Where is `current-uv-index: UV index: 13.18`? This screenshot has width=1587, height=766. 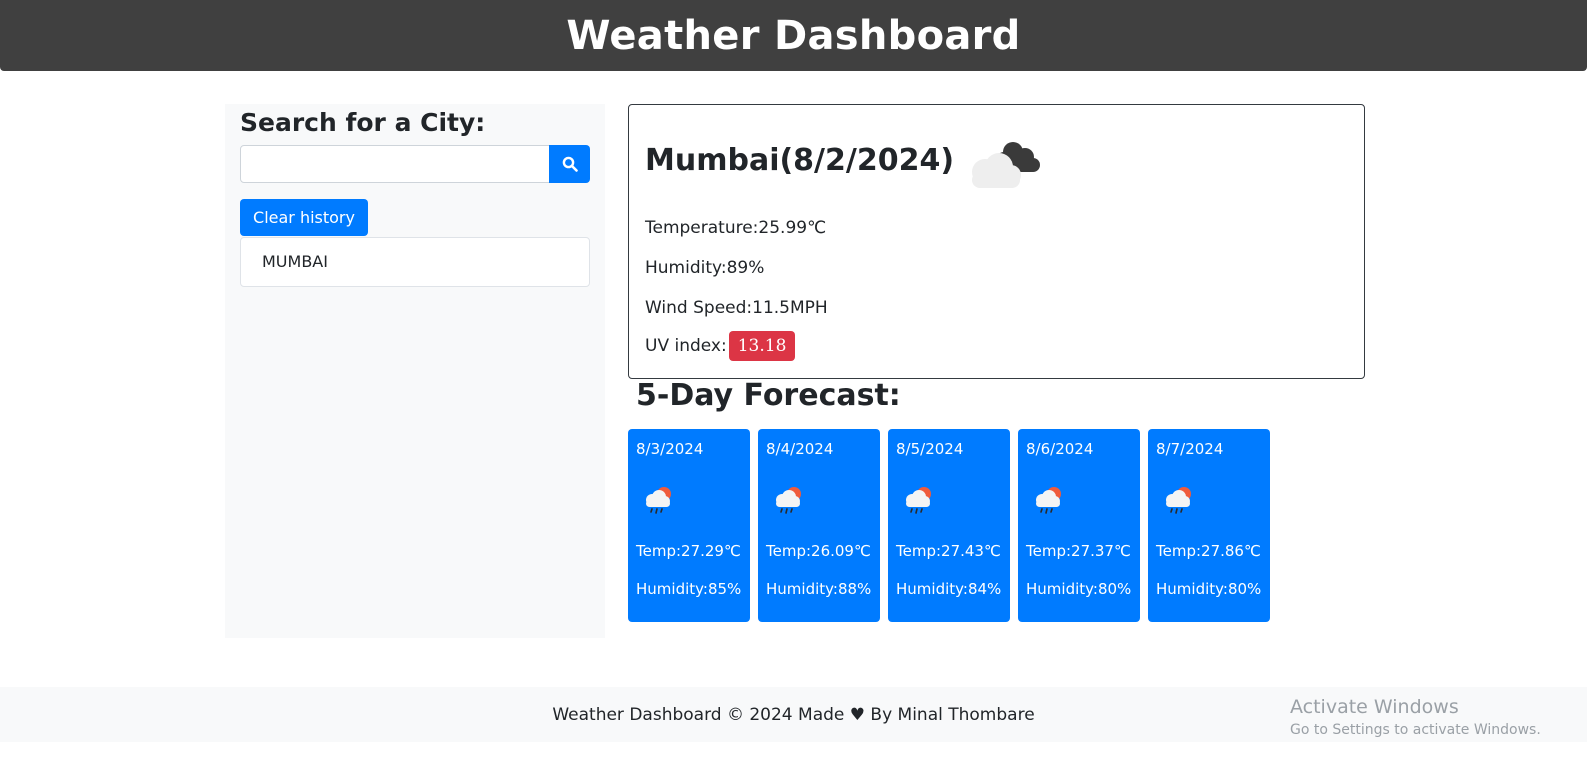
current-uv-index: UV index: 13.18 is located at coordinates (720, 346).